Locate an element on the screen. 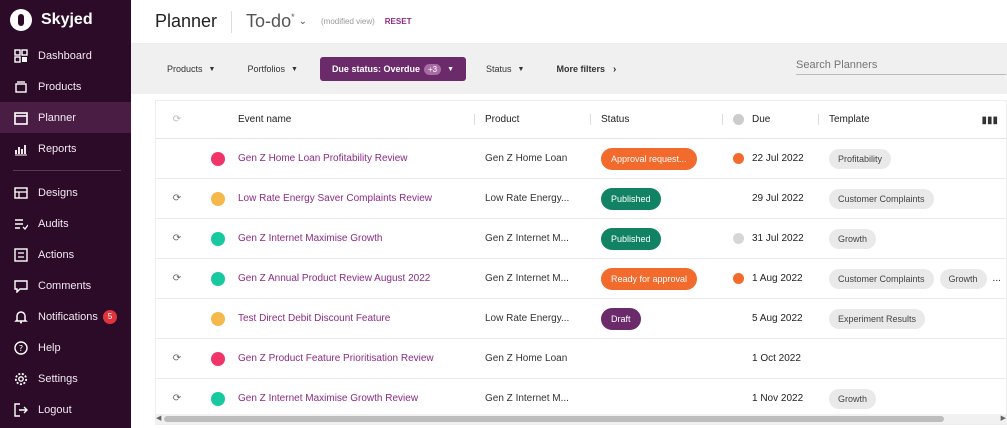 This screenshot has height=428, width=1007. due-date: 22 Jul 2022 is located at coordinates (778, 158).